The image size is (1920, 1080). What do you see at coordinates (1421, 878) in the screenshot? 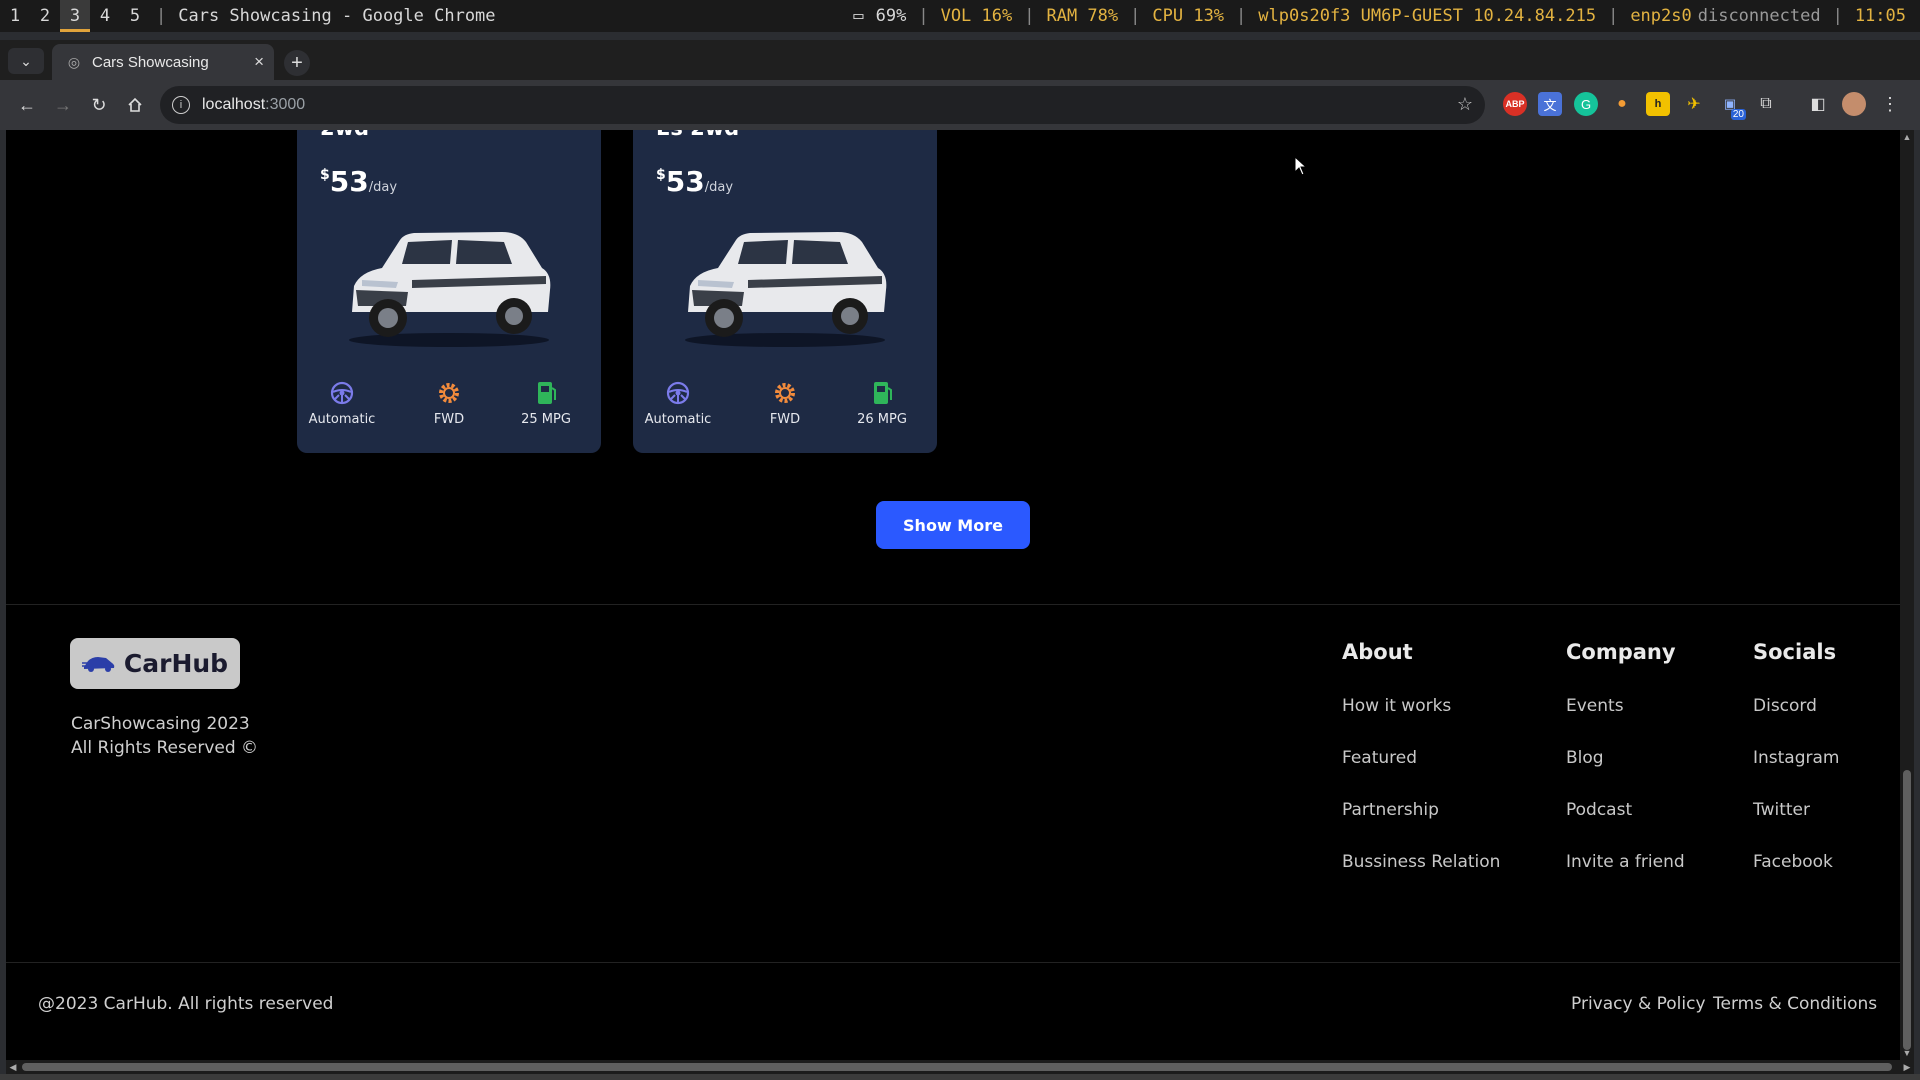
I see `footer-link: Bussiness Relation` at bounding box center [1421, 878].